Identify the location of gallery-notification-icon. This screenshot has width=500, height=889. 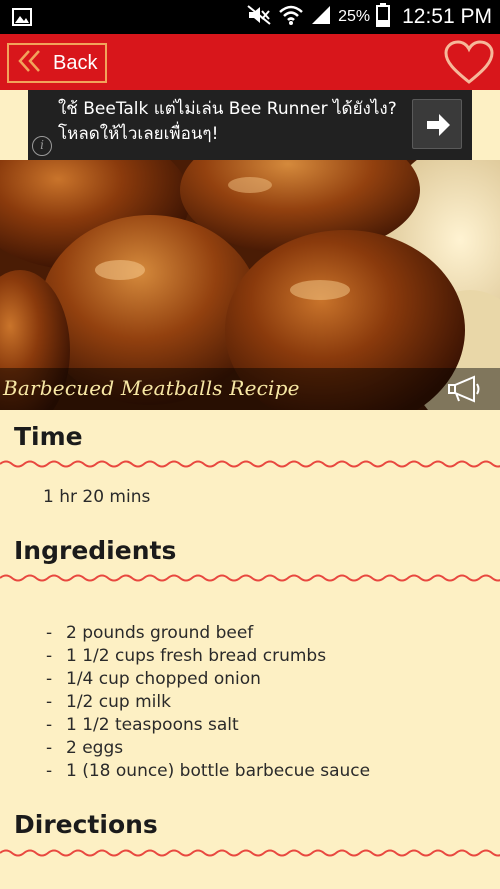
(22, 19).